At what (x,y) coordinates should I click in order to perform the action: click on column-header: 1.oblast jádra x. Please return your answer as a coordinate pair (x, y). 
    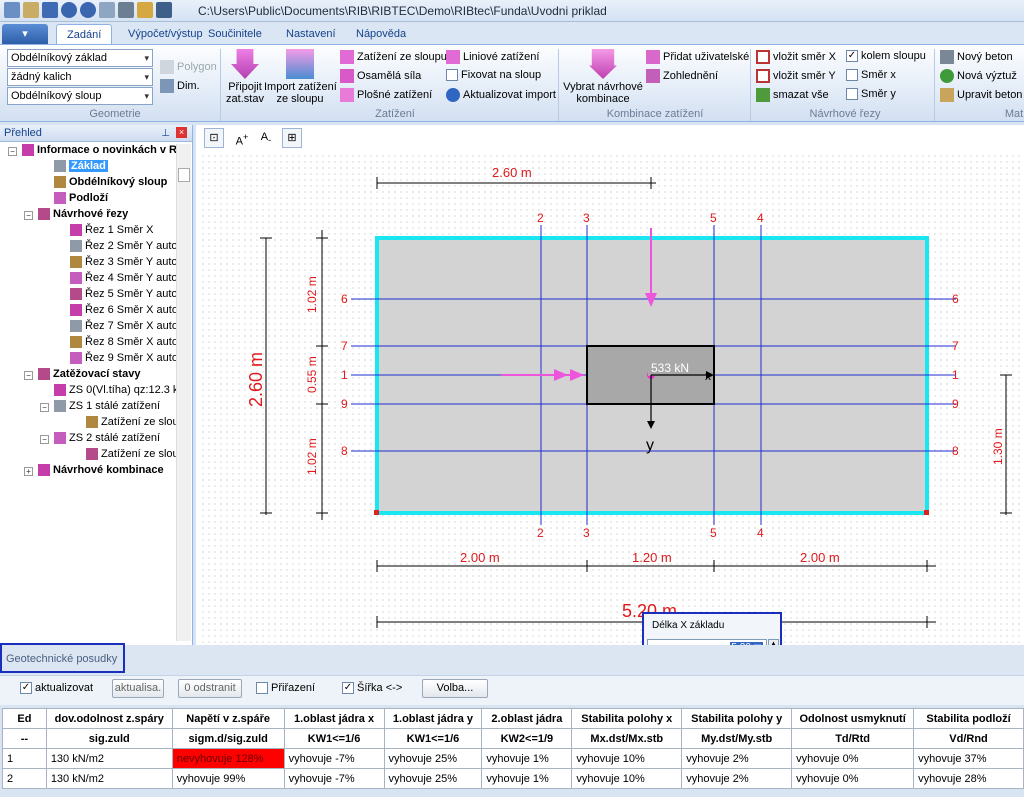
    Looking at the image, I should click on (334, 718).